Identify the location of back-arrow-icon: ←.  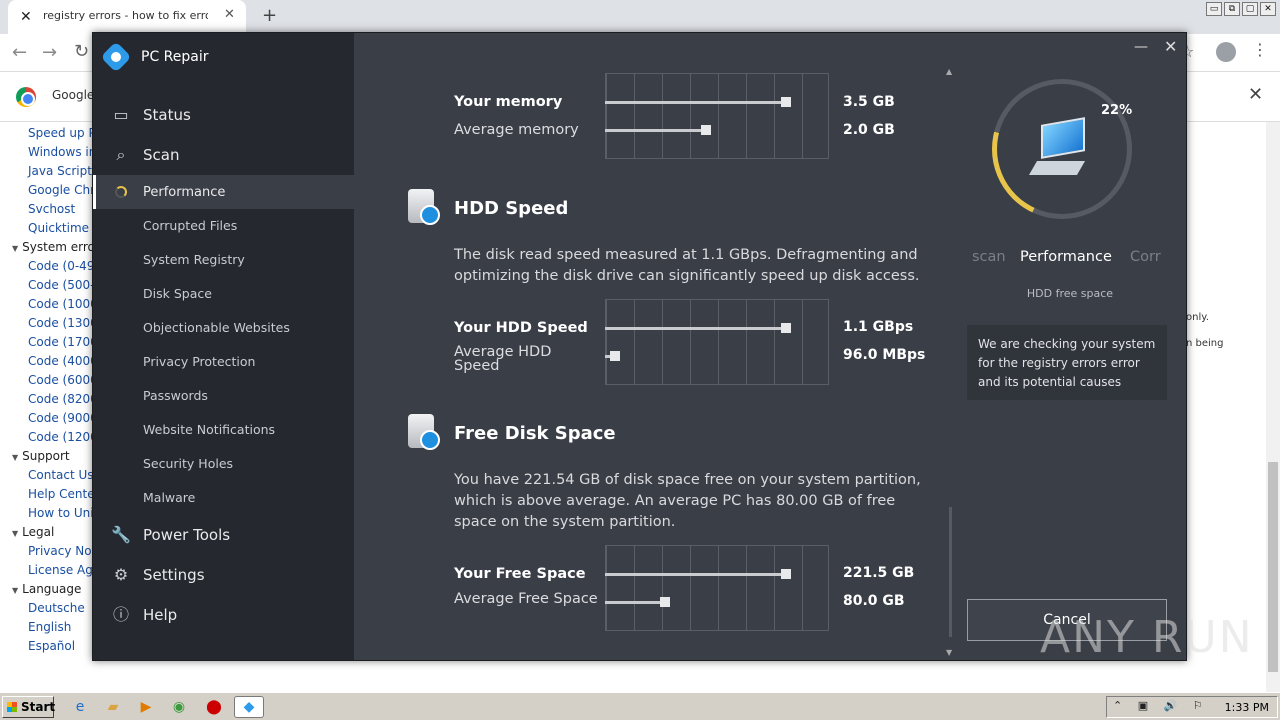
(19, 52).